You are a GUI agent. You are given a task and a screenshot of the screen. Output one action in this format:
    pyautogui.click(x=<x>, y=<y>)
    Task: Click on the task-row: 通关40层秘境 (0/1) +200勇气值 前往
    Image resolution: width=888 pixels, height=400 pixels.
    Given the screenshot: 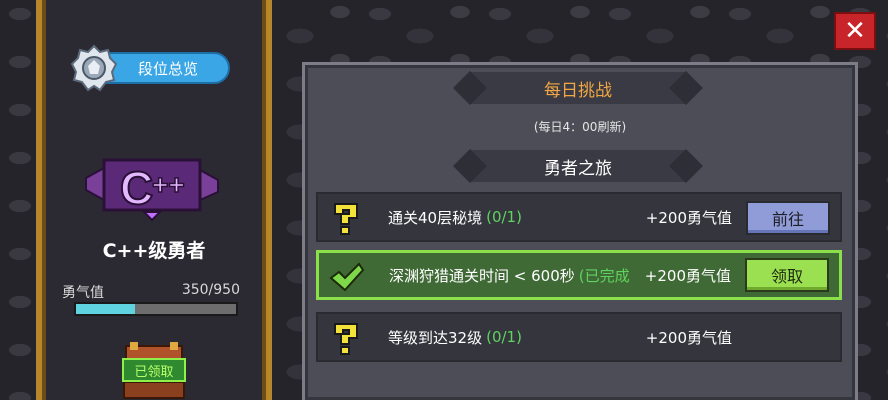 What is the action you would take?
    pyautogui.click(x=579, y=217)
    